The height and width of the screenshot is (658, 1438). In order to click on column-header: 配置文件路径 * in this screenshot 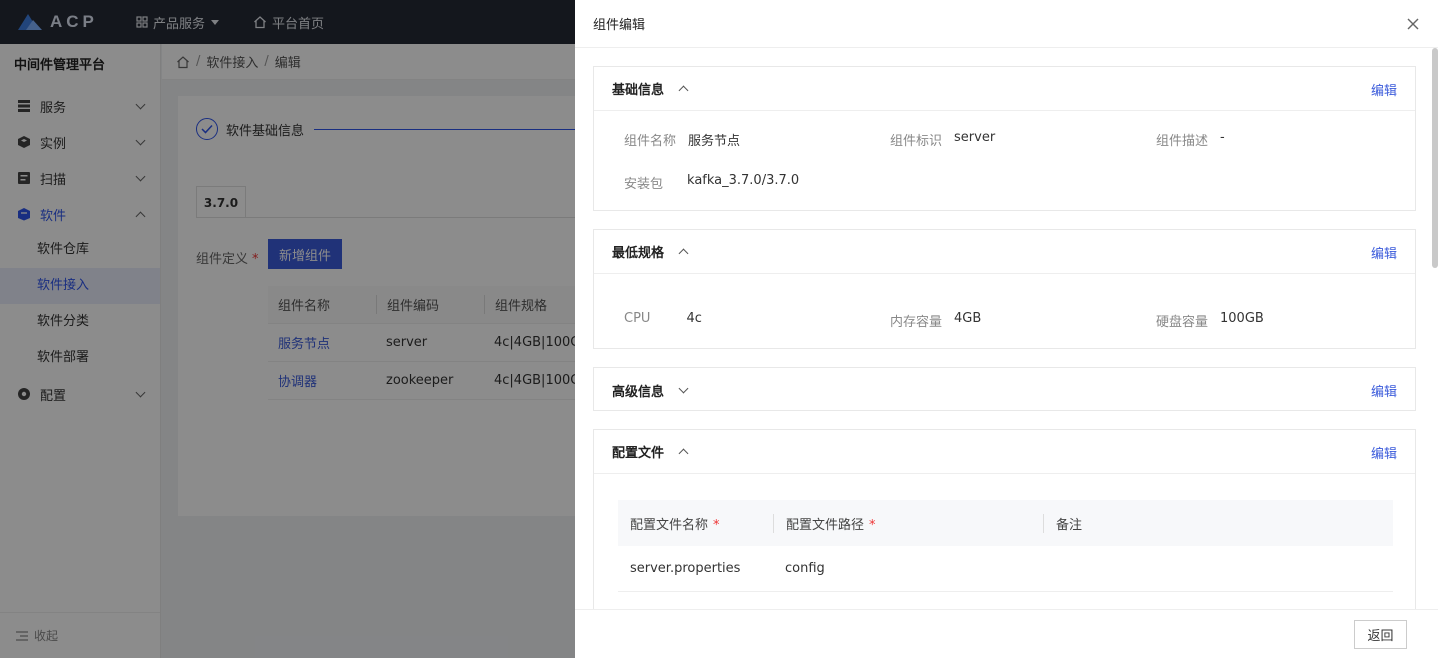, I will do `click(908, 523)`.